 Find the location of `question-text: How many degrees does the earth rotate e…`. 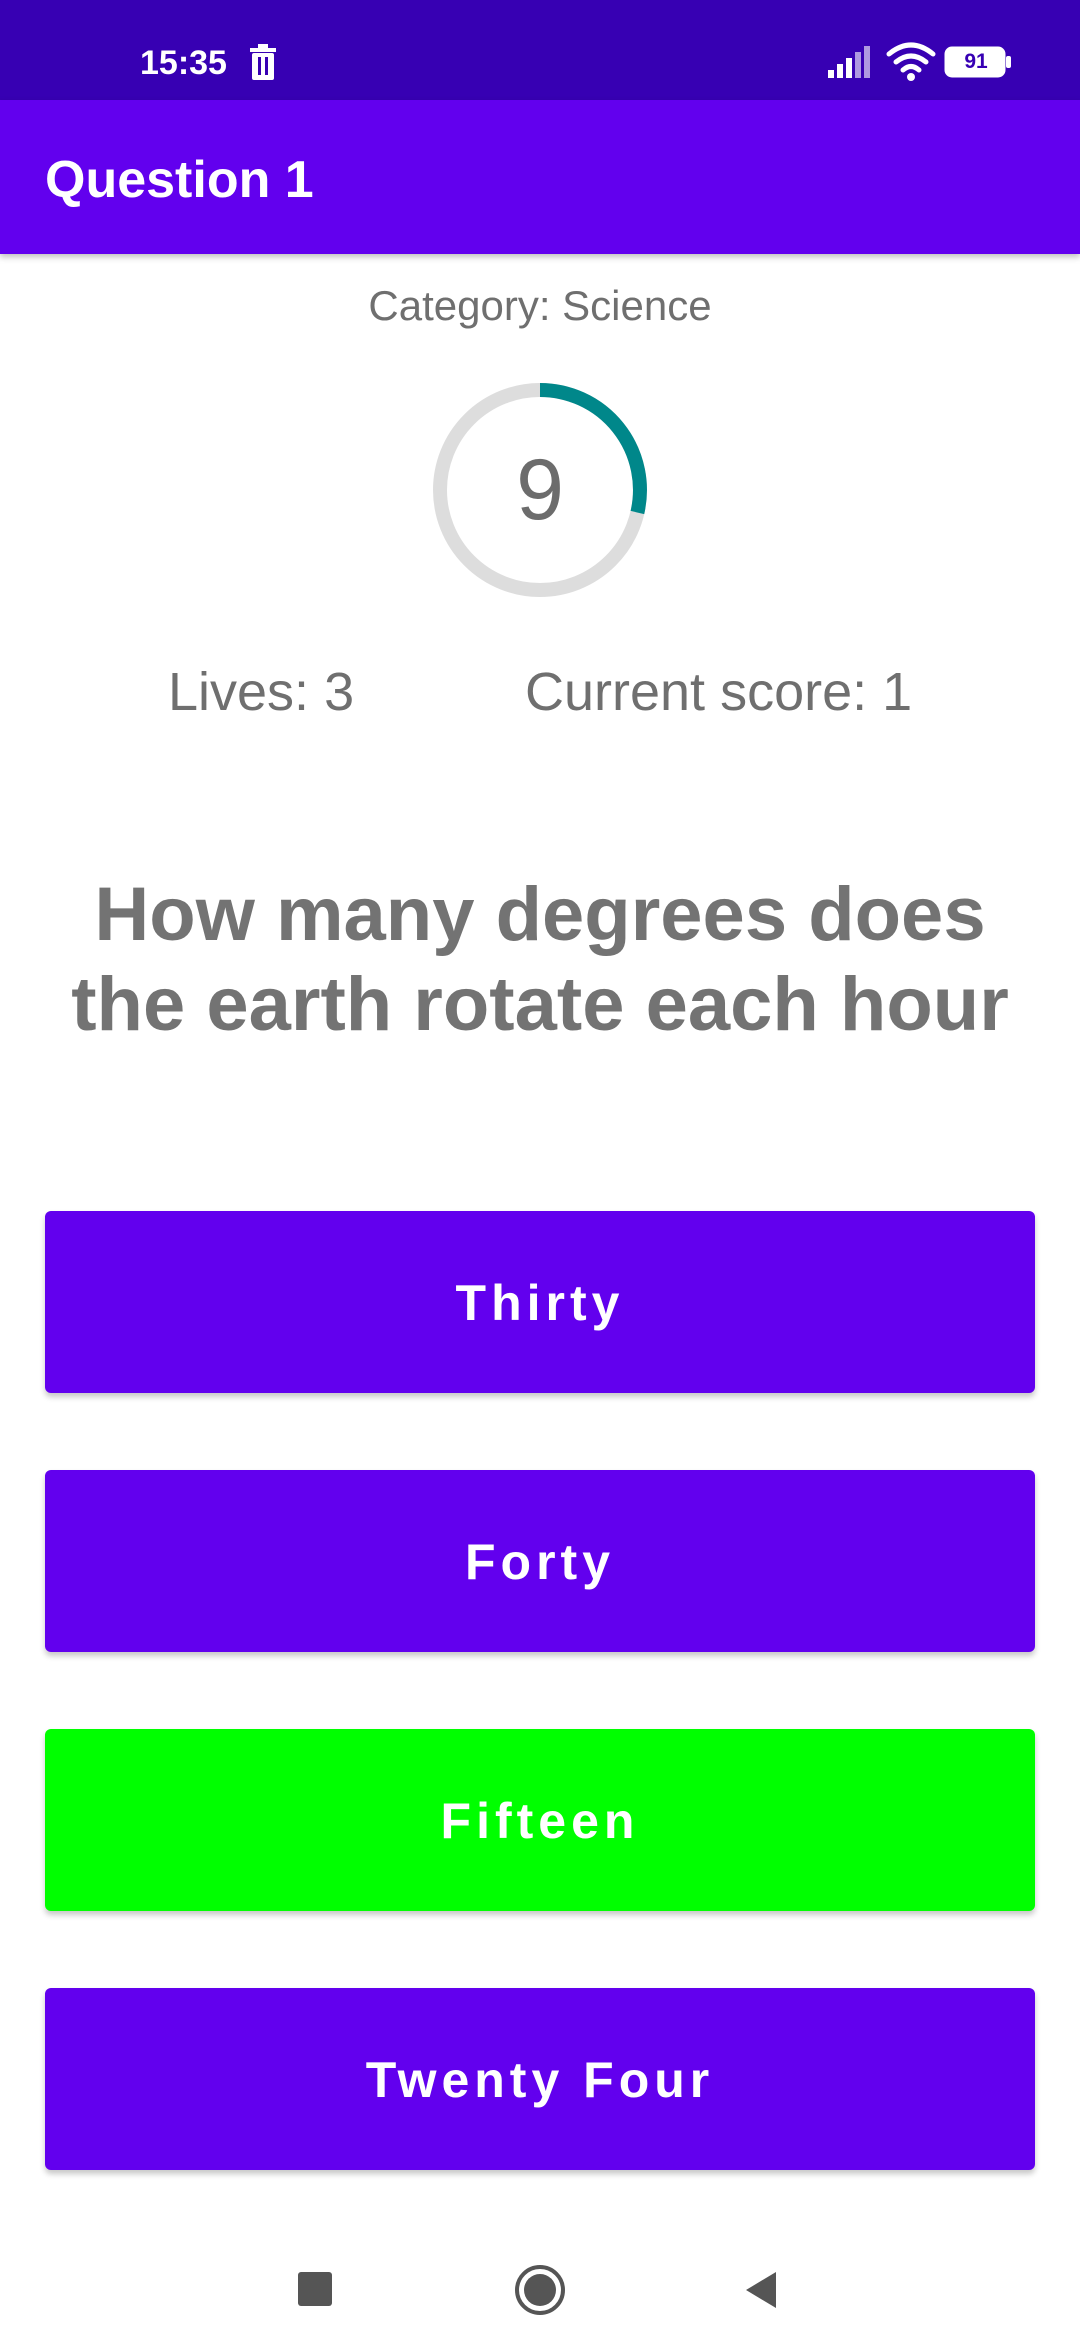

question-text: How many degrees does the earth rotate e… is located at coordinates (540, 959).